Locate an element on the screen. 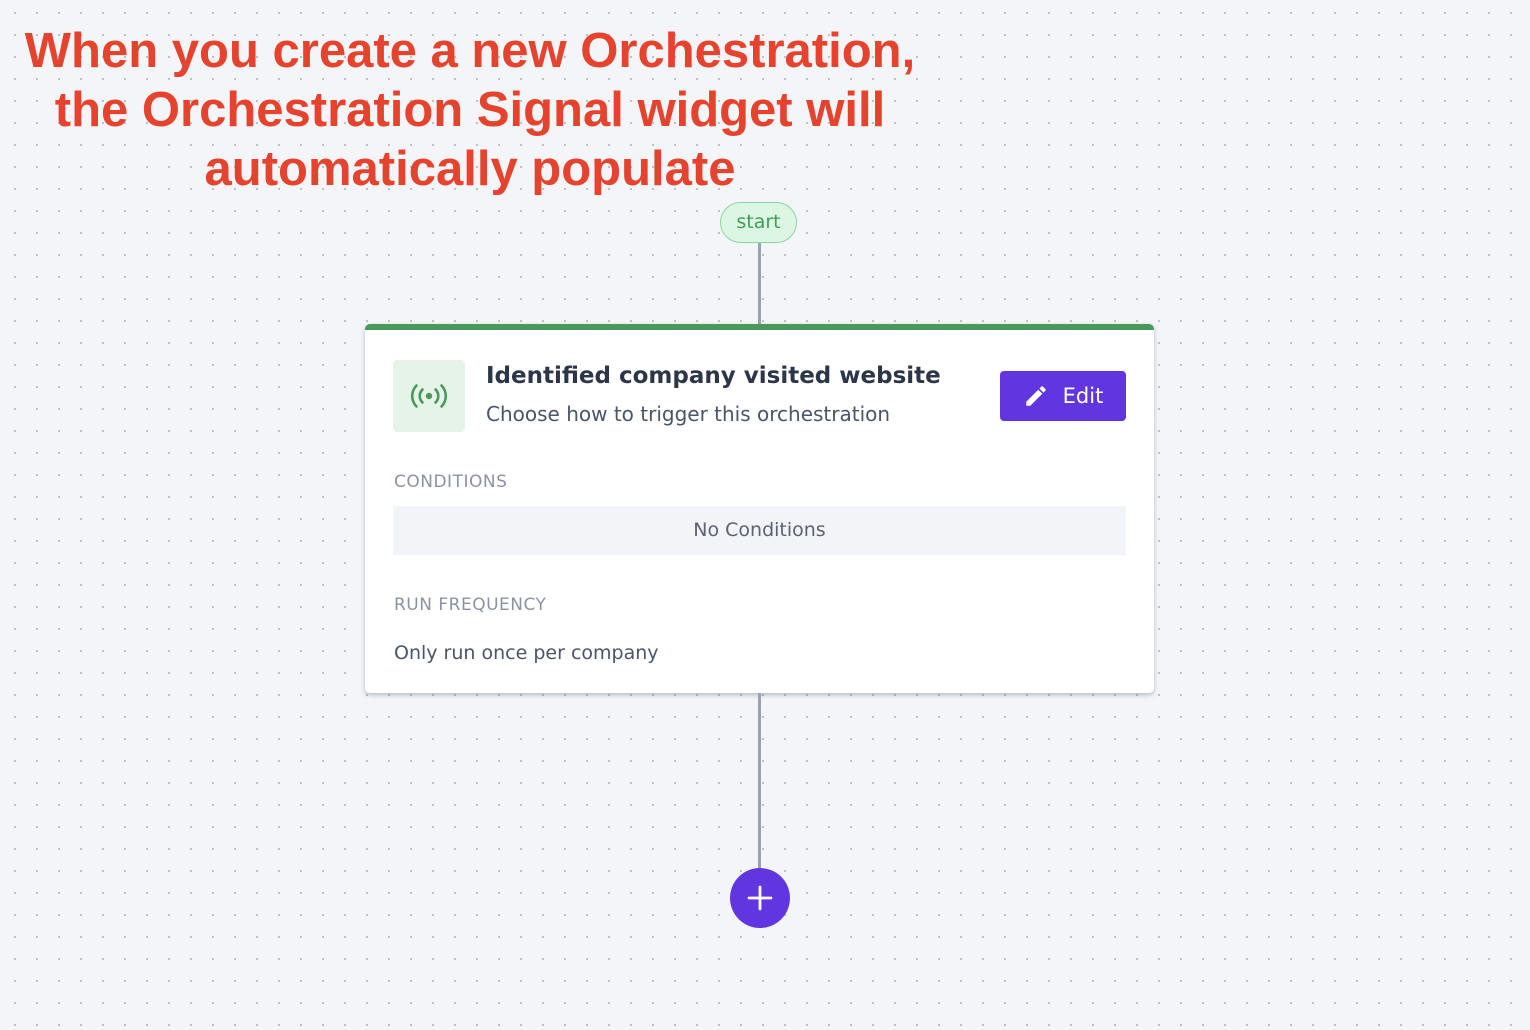 This screenshot has height=1030, width=1530. run-frequency-value: Only run once per company is located at coordinates (526, 653).